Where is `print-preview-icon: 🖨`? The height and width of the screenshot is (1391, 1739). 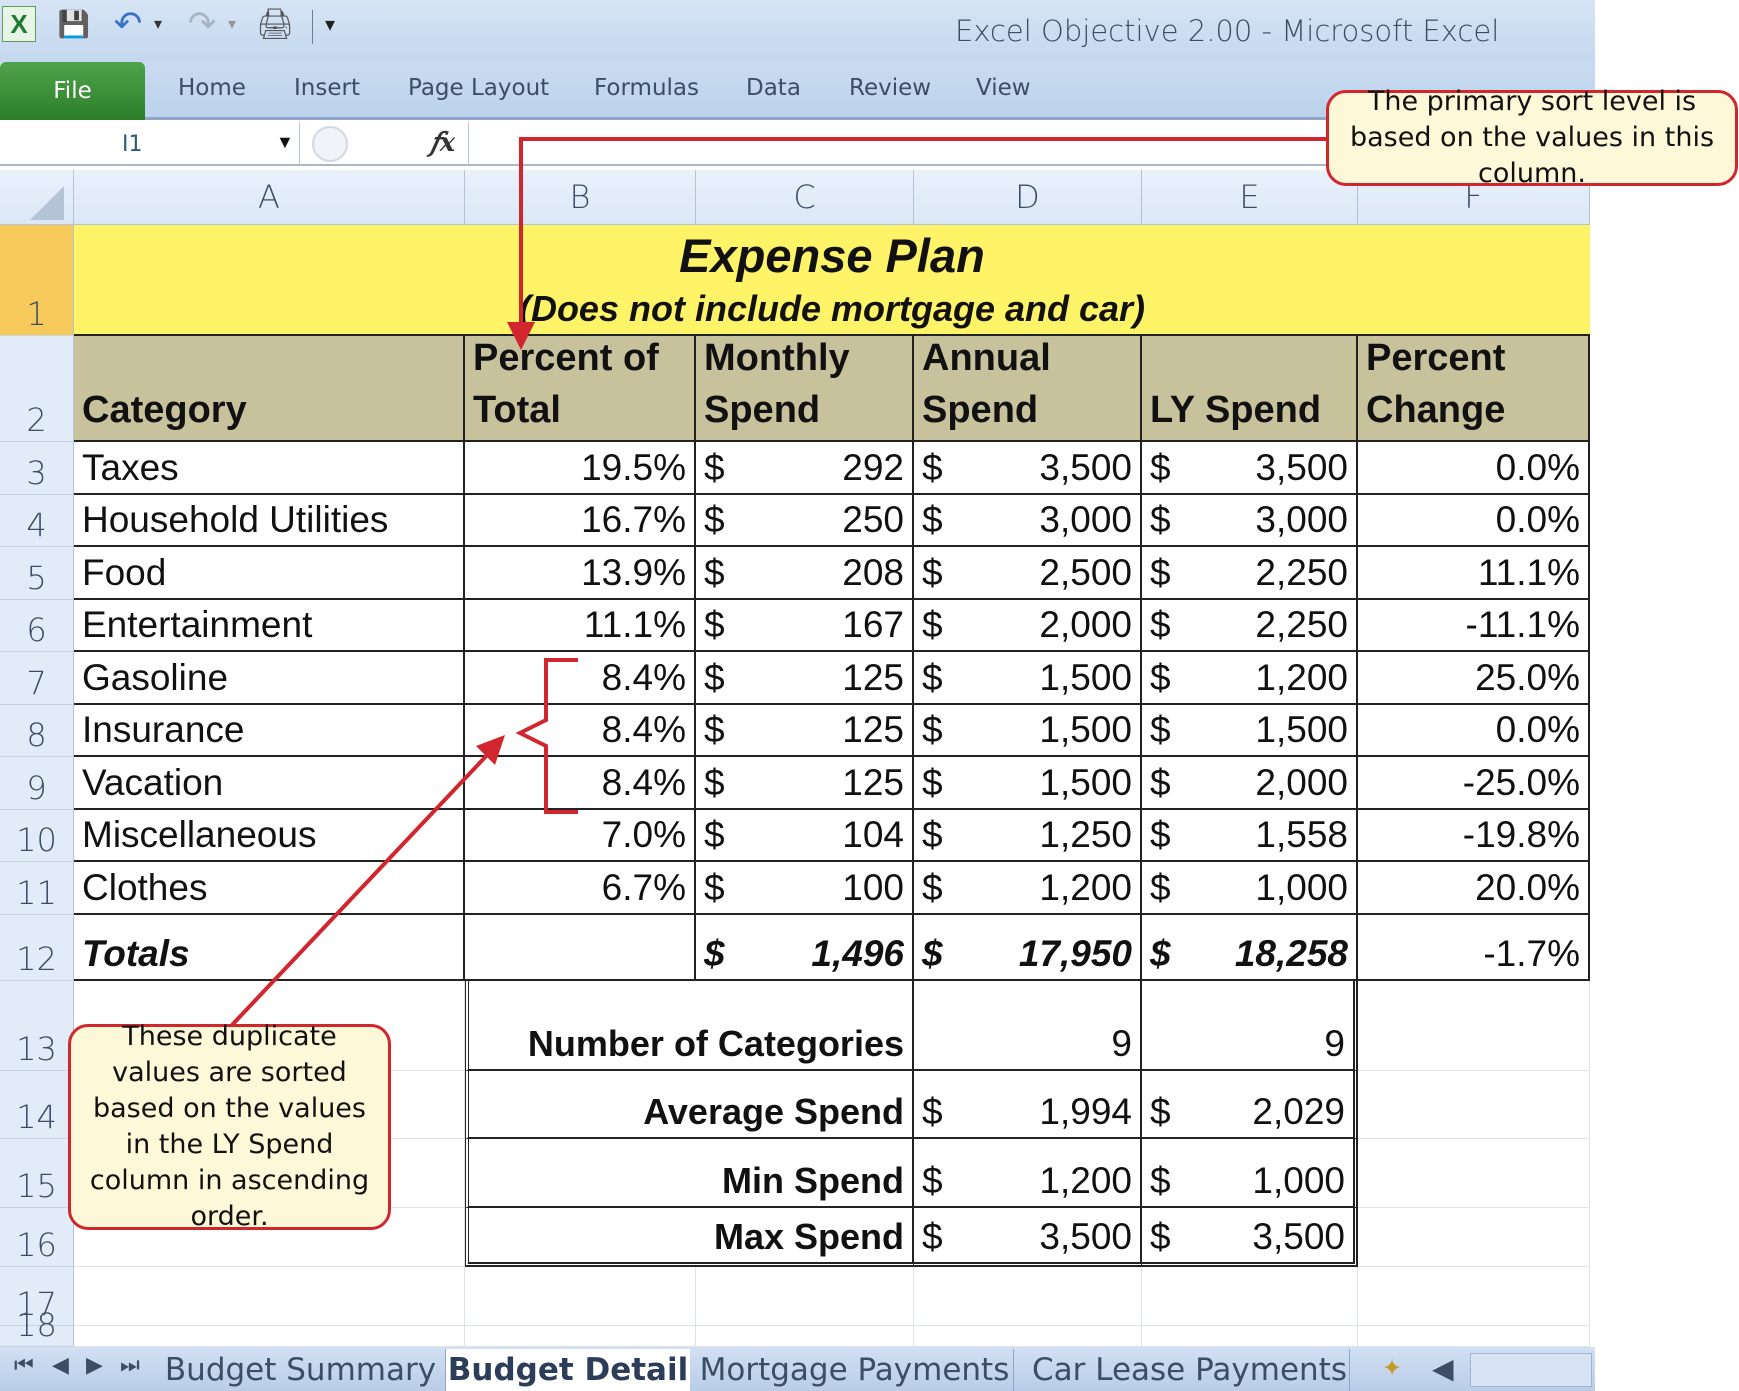 print-preview-icon: 🖨 is located at coordinates (275, 24).